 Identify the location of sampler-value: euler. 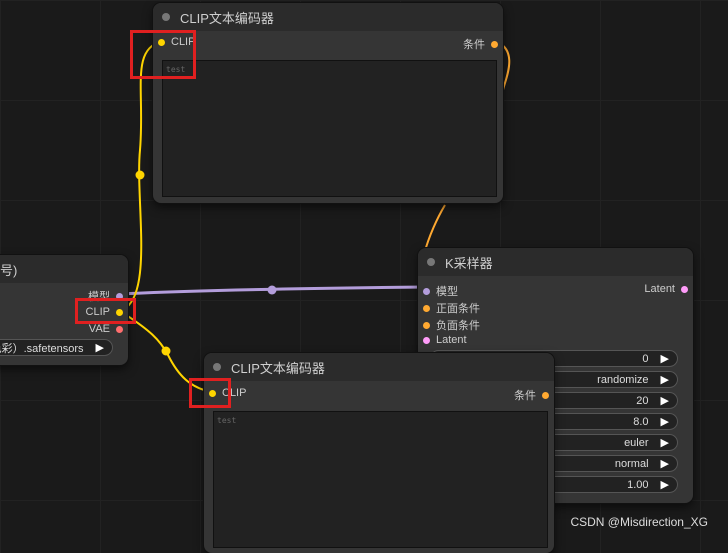
(636, 442).